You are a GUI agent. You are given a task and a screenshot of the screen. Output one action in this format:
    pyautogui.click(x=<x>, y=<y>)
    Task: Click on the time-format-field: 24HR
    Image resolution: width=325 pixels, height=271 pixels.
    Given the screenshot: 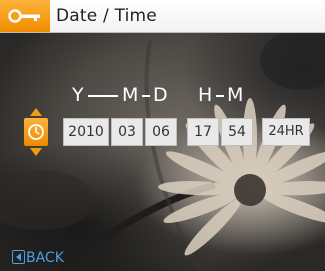 What is the action you would take?
    pyautogui.click(x=286, y=132)
    